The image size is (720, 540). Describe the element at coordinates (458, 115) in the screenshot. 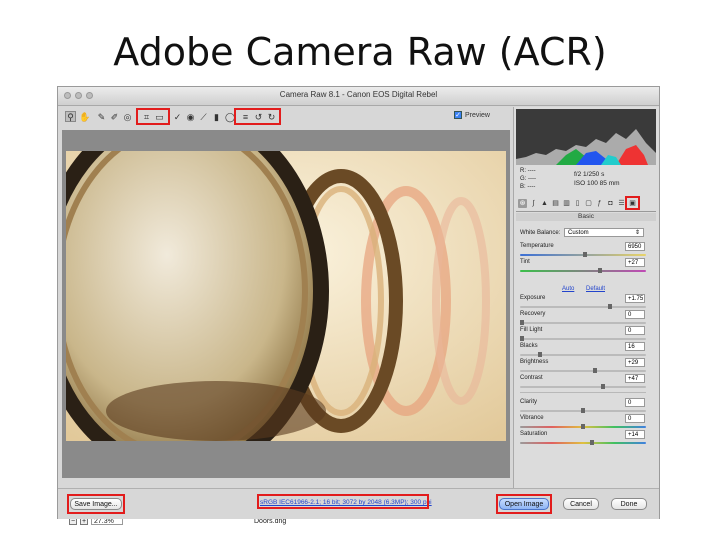

I see `preview-checkbox: ✓` at that location.